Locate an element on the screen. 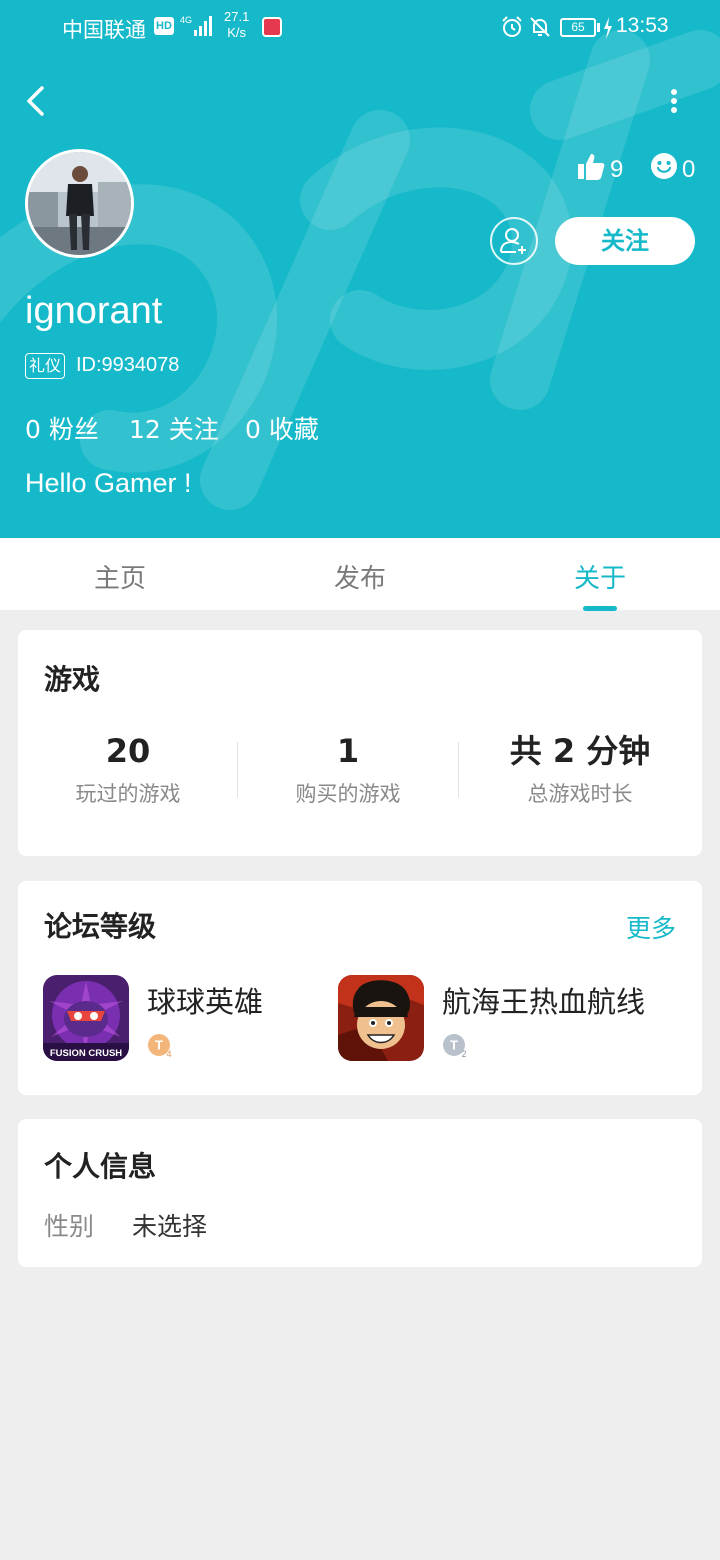 This screenshot has width=720, height=1560. notification-off-icon is located at coordinates (540, 27).